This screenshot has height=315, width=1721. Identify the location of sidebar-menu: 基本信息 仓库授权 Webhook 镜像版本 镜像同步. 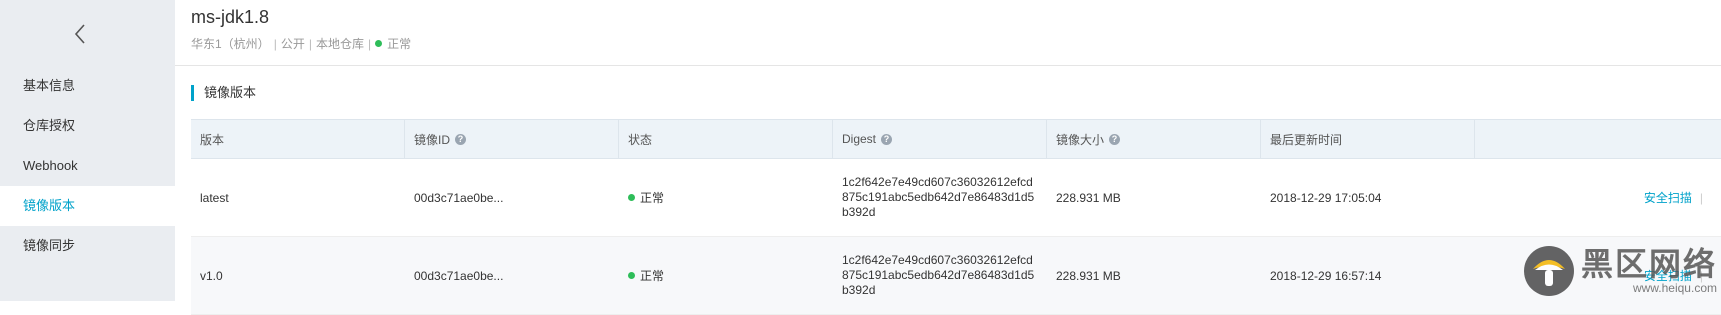
(87, 166).